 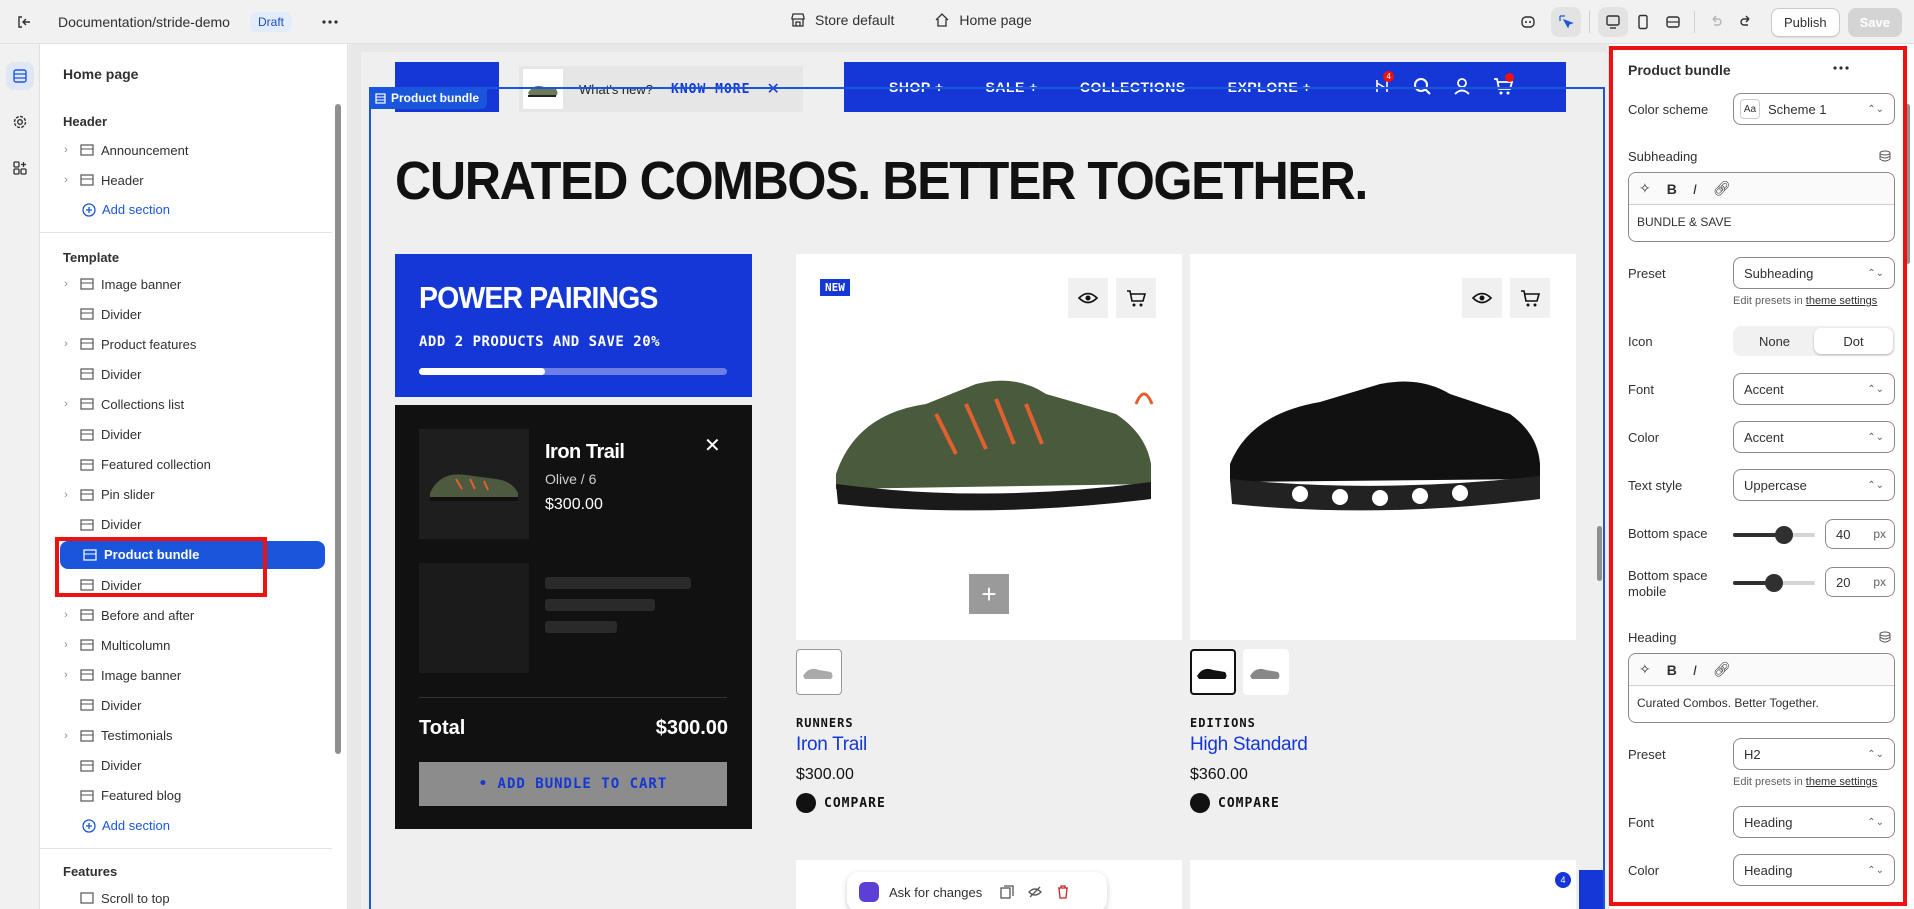 What do you see at coordinates (148, 615) in the screenshot?
I see `tree-item-label: Before and after` at bounding box center [148, 615].